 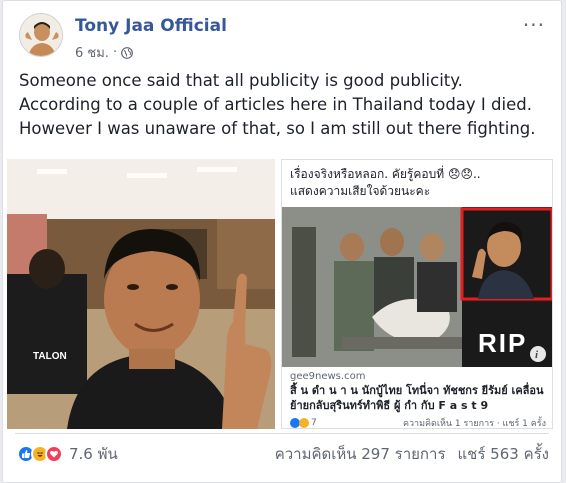 I want to click on post-meta: 6 ชม. ·, so click(x=104, y=52).